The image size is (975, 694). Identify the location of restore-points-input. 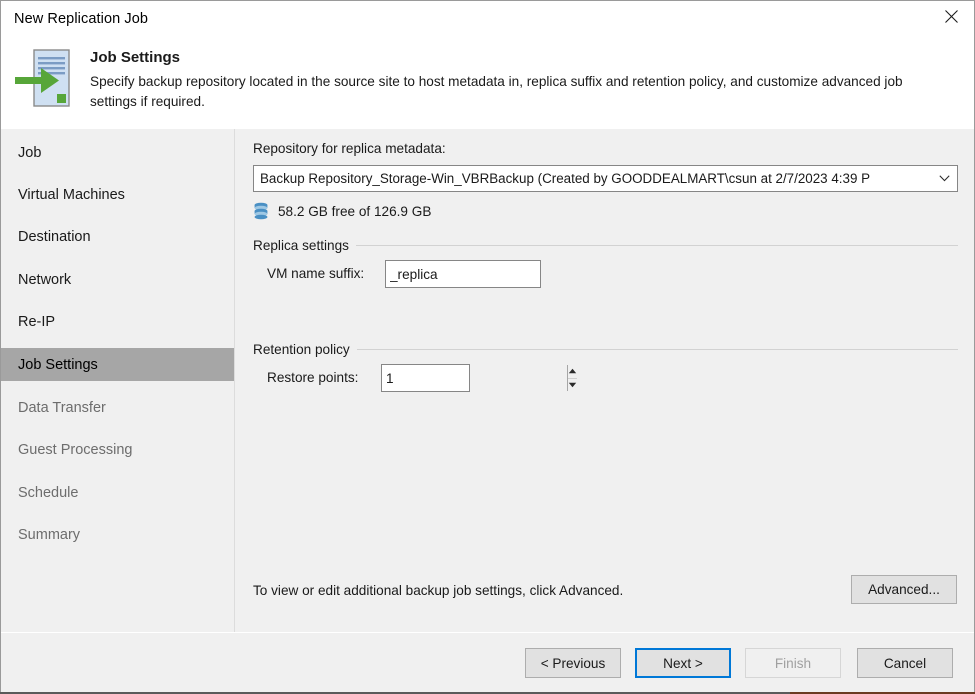
(474, 378).